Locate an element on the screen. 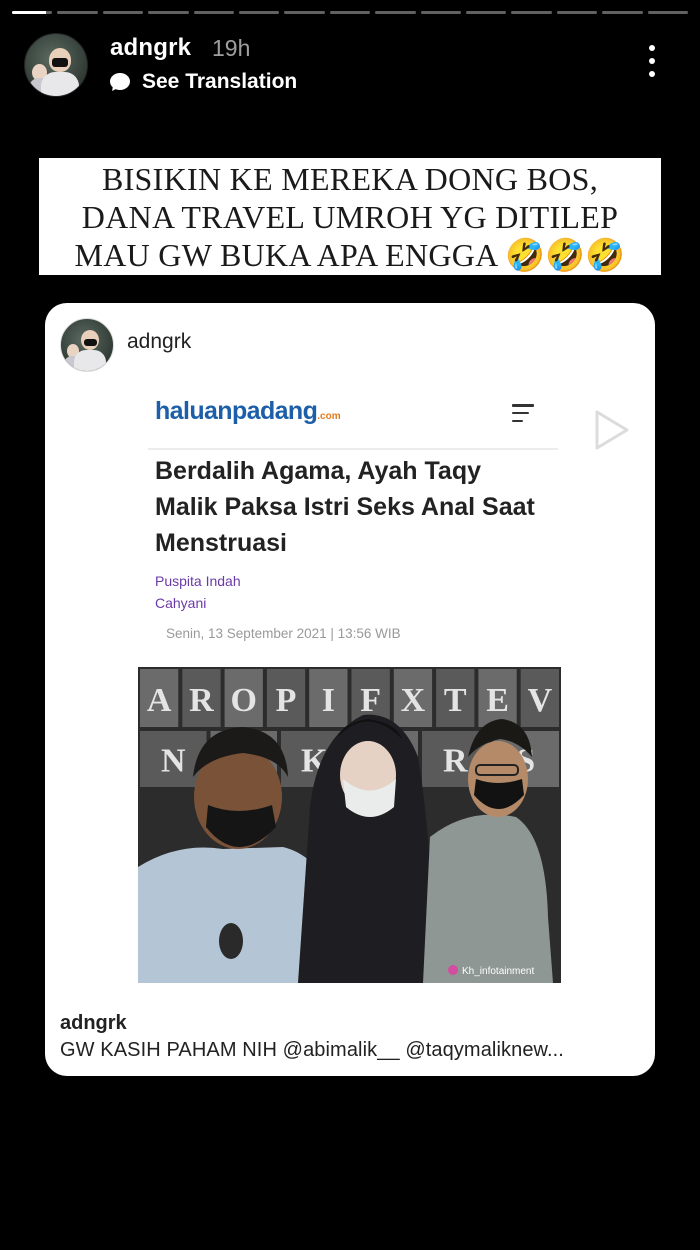  story-progress-bar is located at coordinates (350, 13).